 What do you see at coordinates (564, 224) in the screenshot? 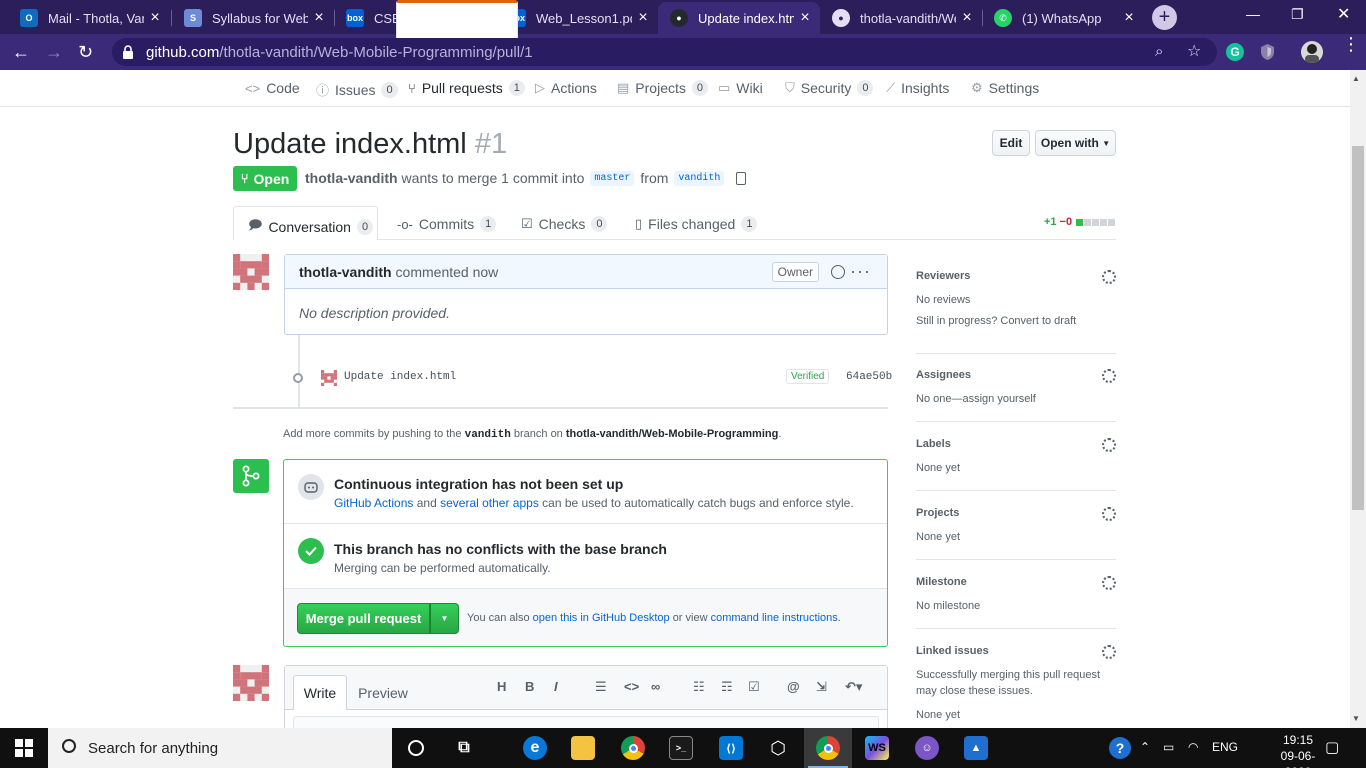
I see `pr-tab-checks: ☑ Checks 0` at bounding box center [564, 224].